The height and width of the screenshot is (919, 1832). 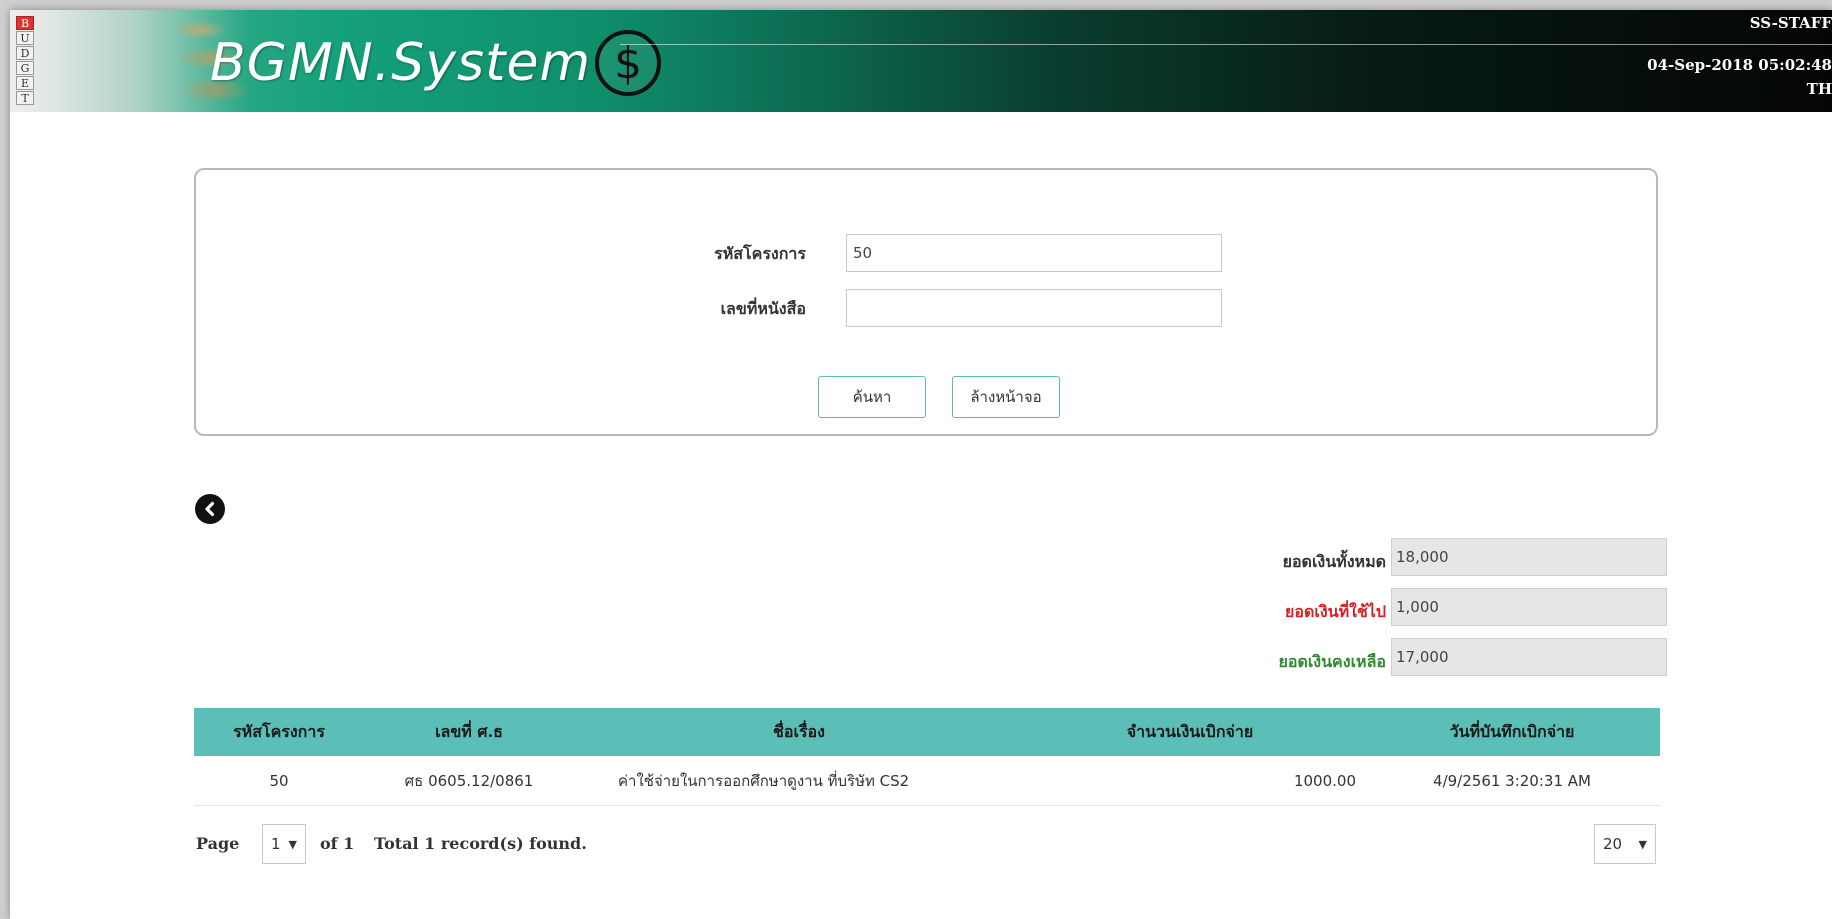 I want to click on cell-project-code: 50, so click(x=279, y=780).